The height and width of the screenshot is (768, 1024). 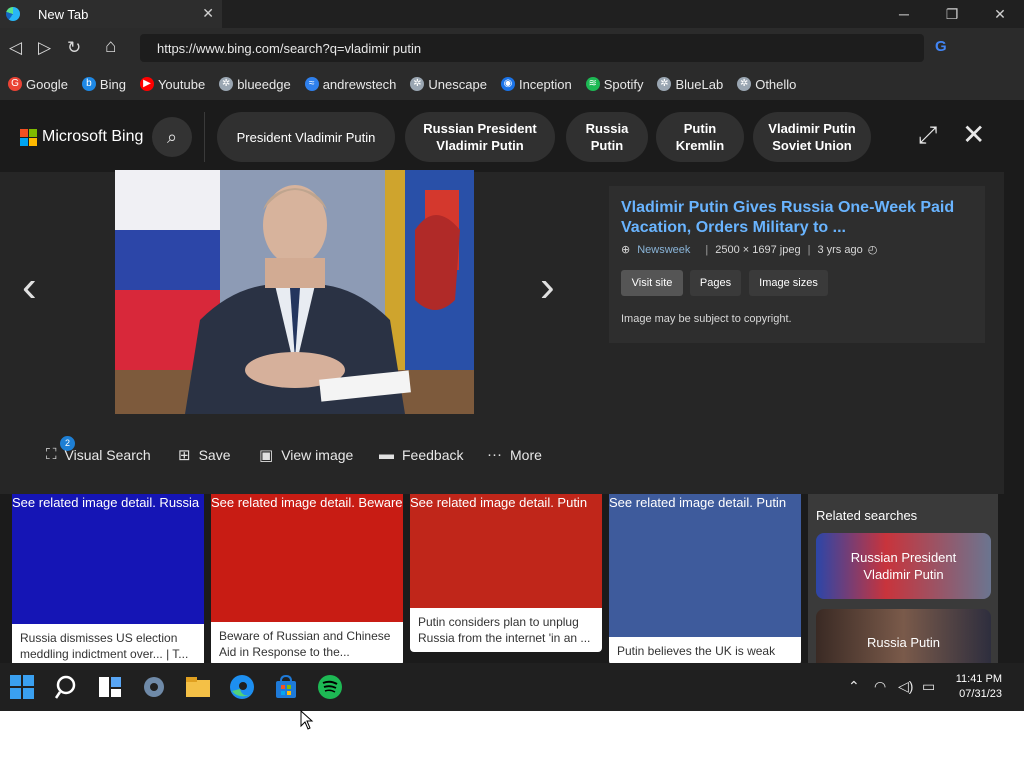 I want to click on chip-russian-president: Russian President Vladimir Putin, so click(x=480, y=137).